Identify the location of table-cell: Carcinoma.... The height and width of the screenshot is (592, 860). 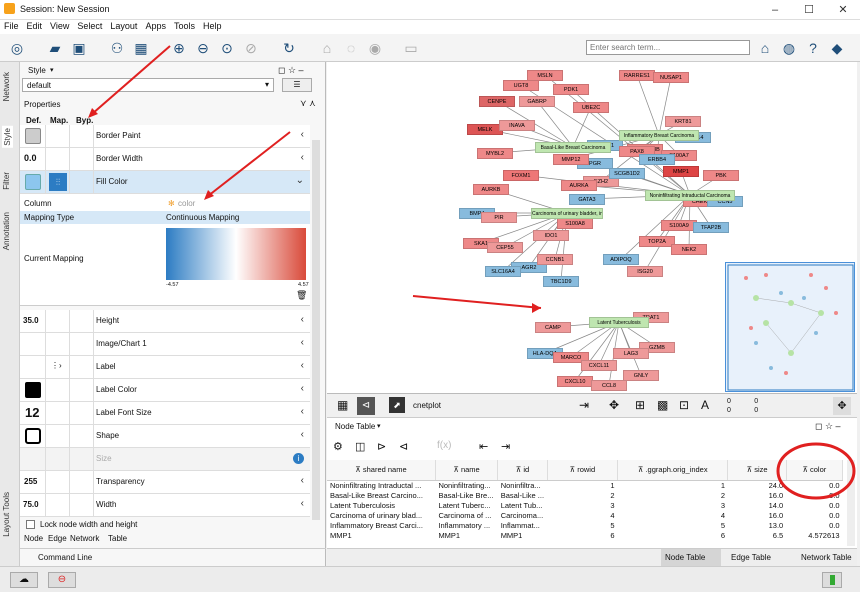
(523, 515).